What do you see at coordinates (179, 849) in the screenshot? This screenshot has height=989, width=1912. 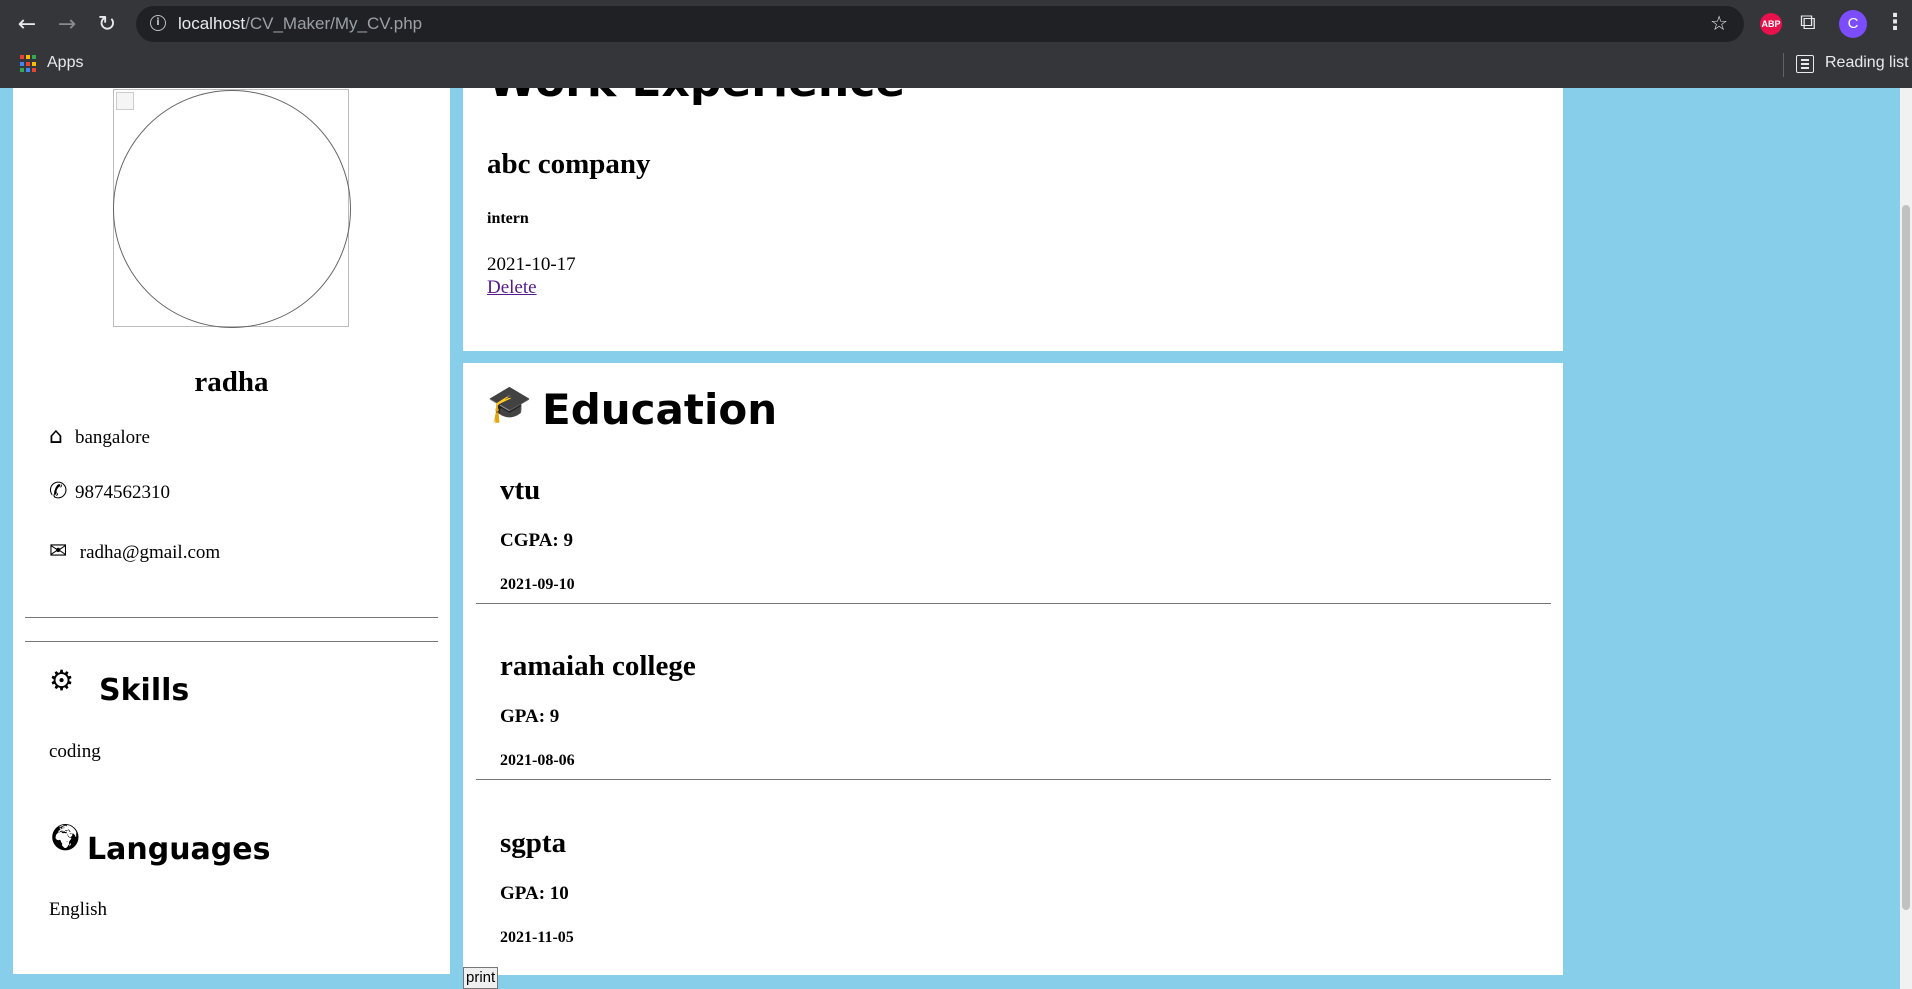 I see `languages-title: Languages` at bounding box center [179, 849].